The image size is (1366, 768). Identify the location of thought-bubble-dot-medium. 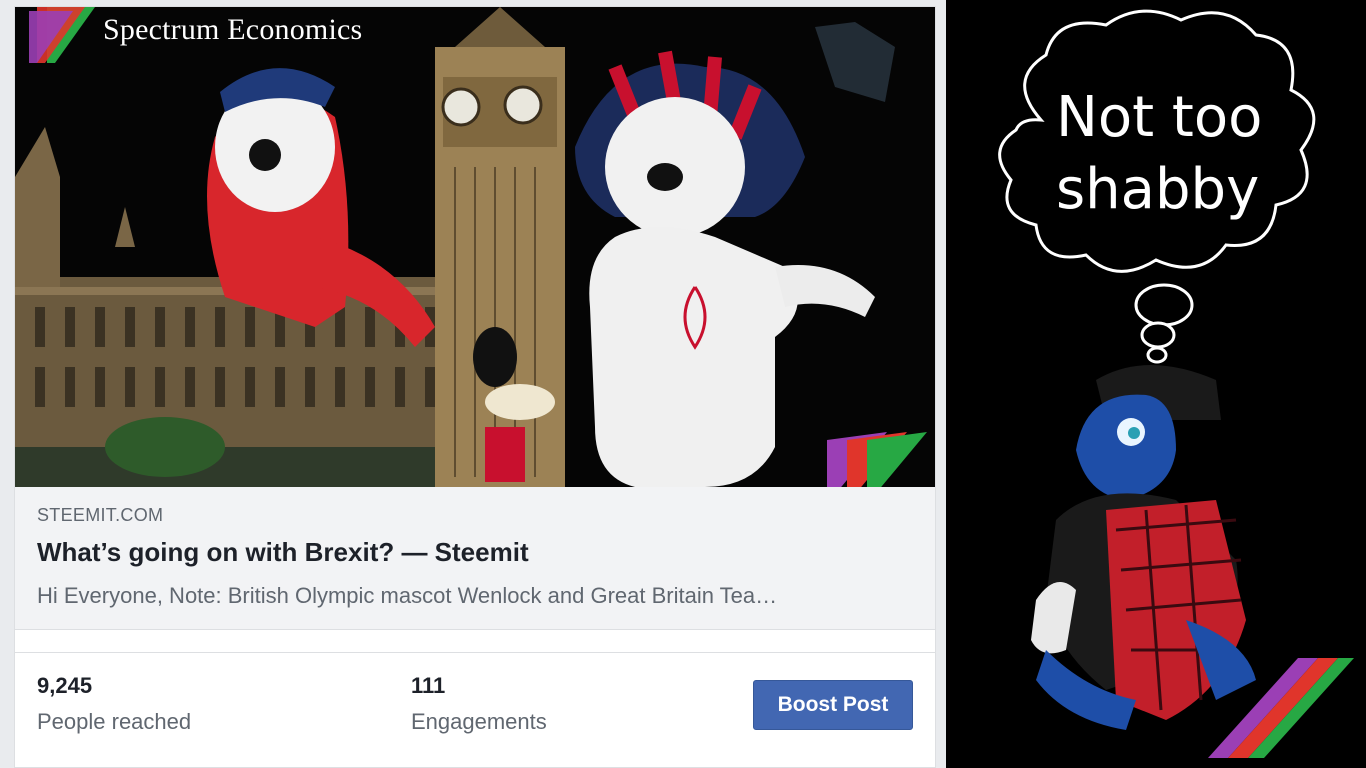
(1158, 335).